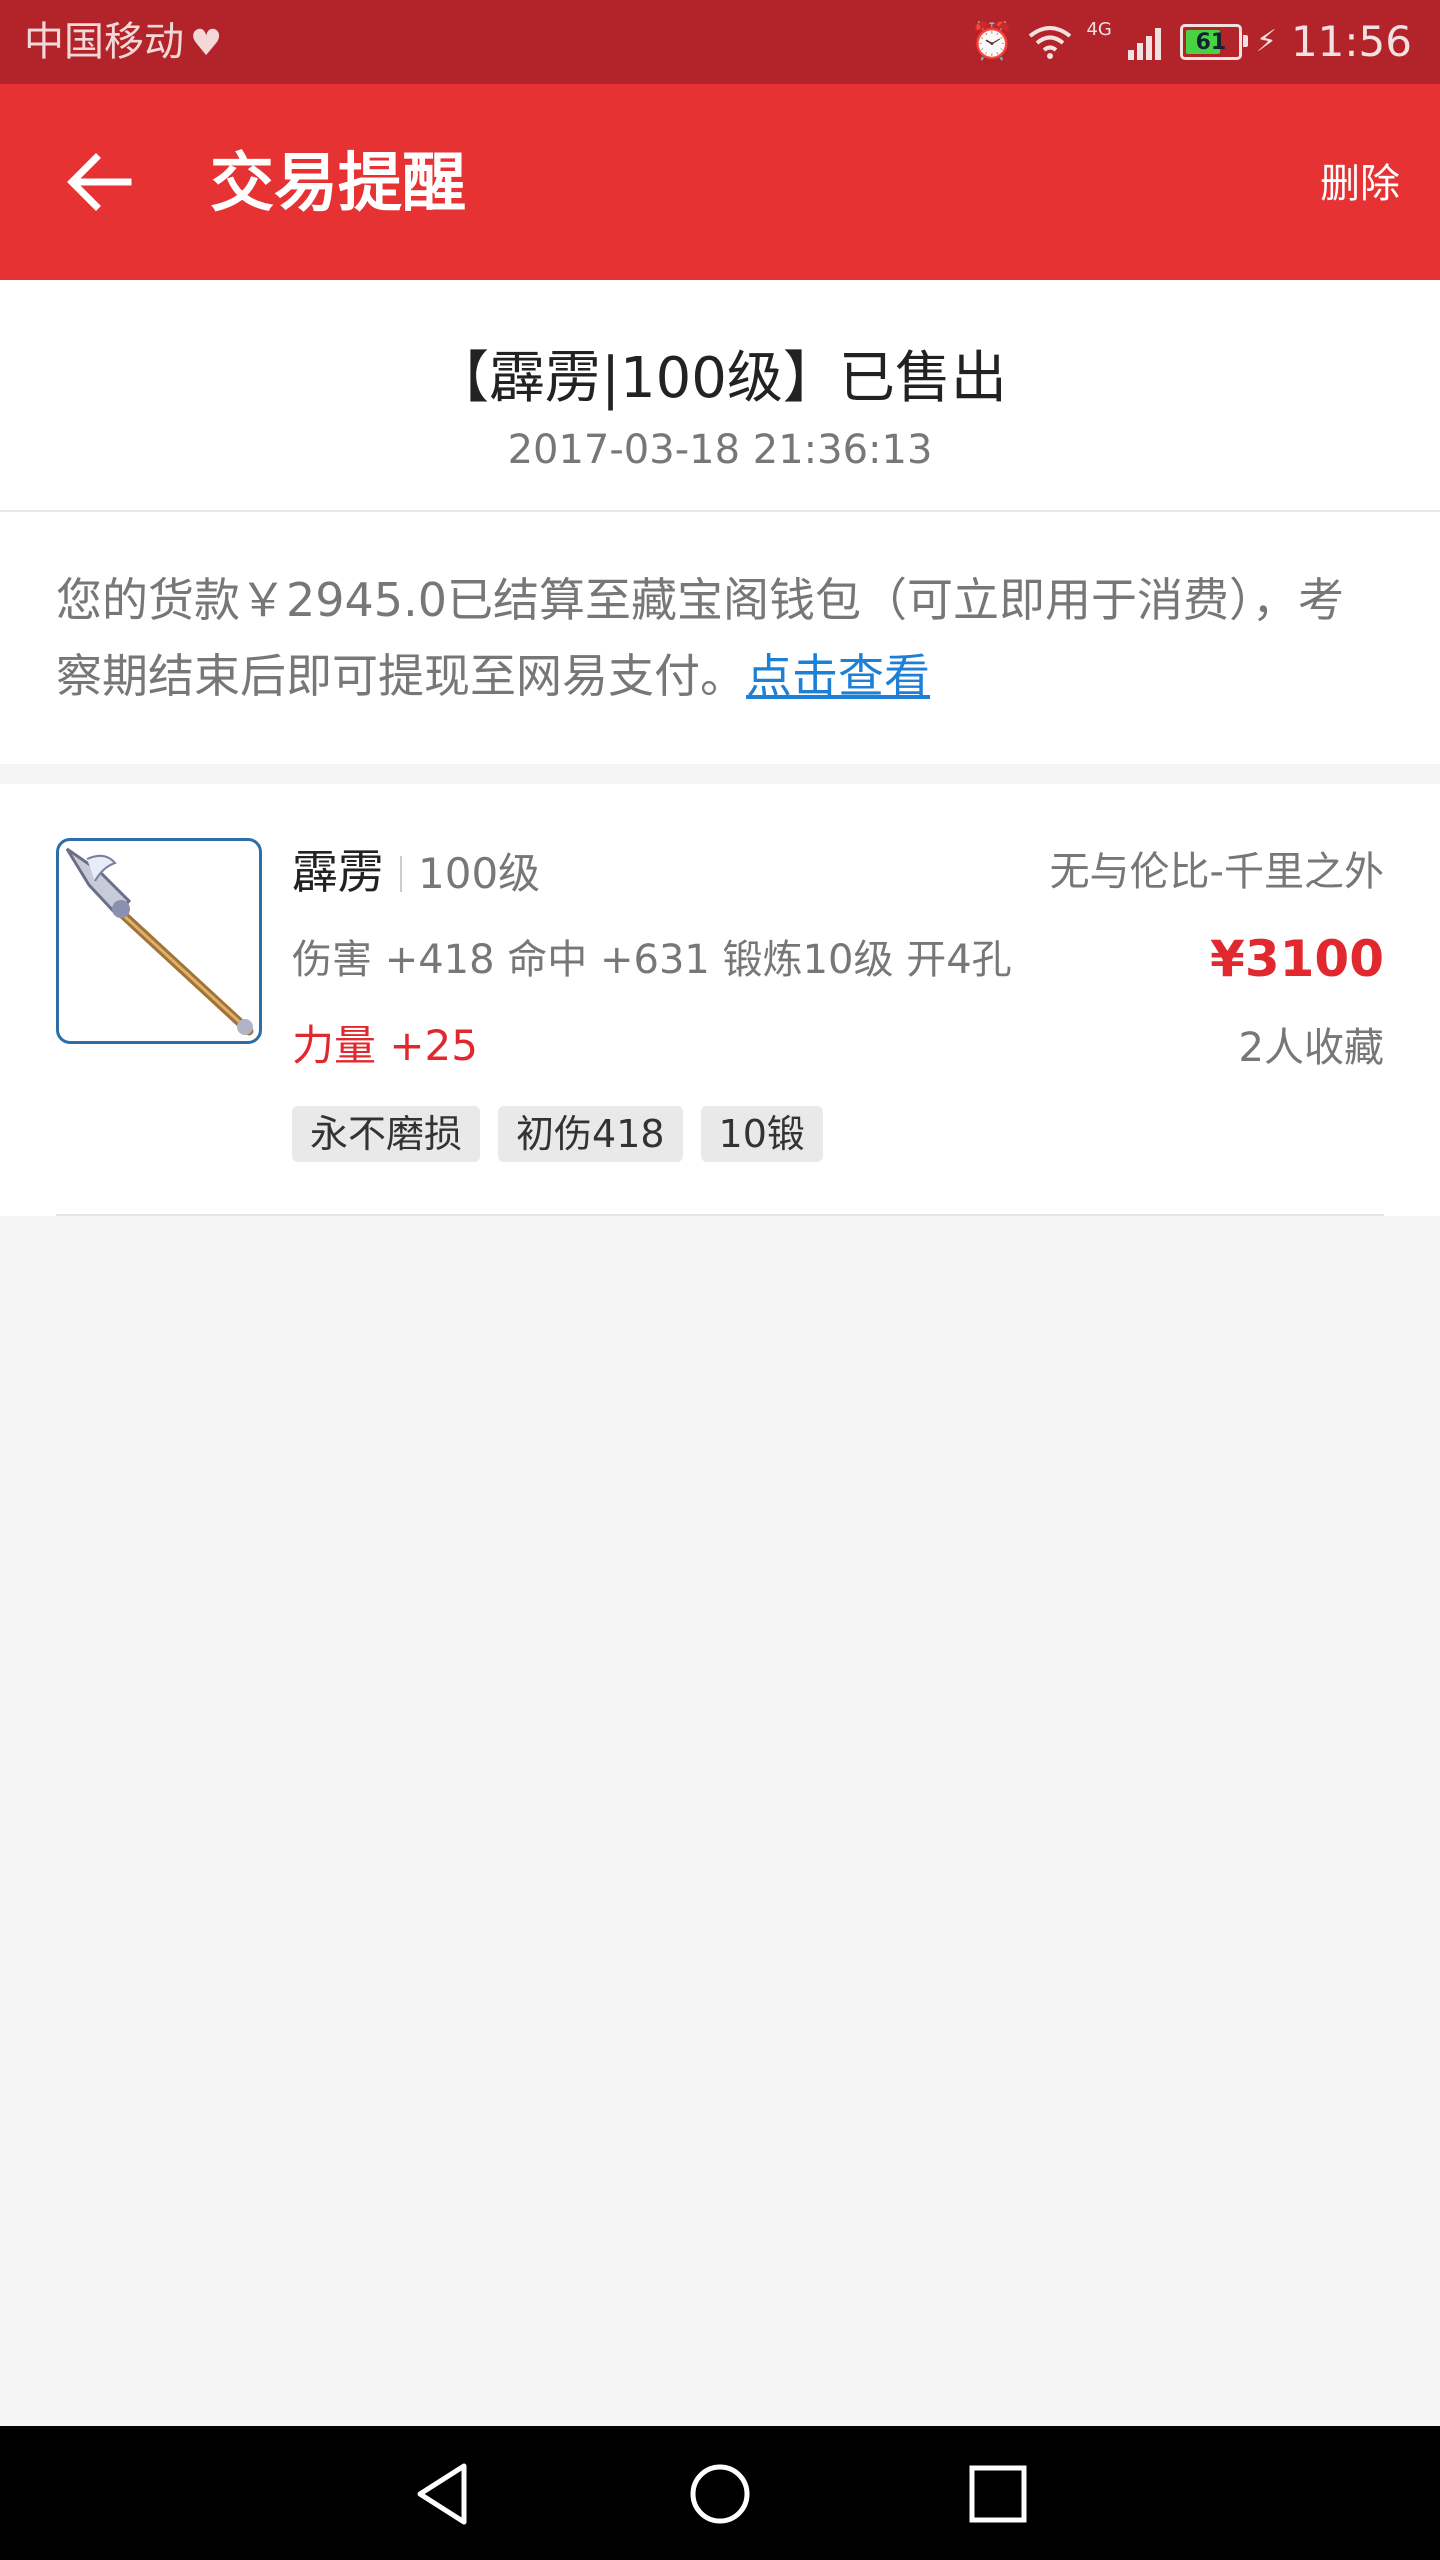  What do you see at coordinates (479, 873) in the screenshot?
I see `item-level: 100级` at bounding box center [479, 873].